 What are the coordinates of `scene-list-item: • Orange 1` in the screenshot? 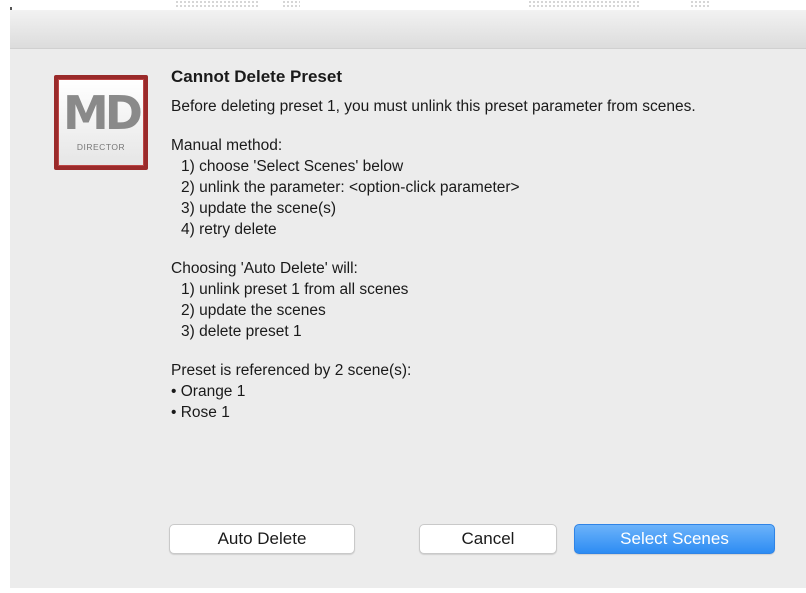 It's located at (208, 391).